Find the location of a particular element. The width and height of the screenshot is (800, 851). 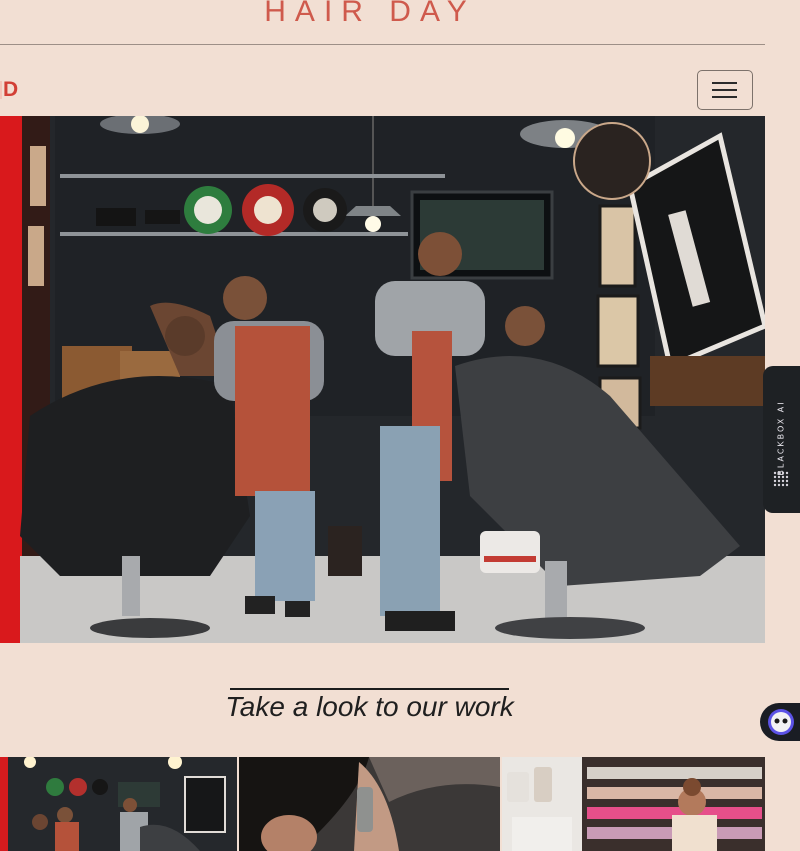

logo-letter: D is located at coordinates (11, 89).